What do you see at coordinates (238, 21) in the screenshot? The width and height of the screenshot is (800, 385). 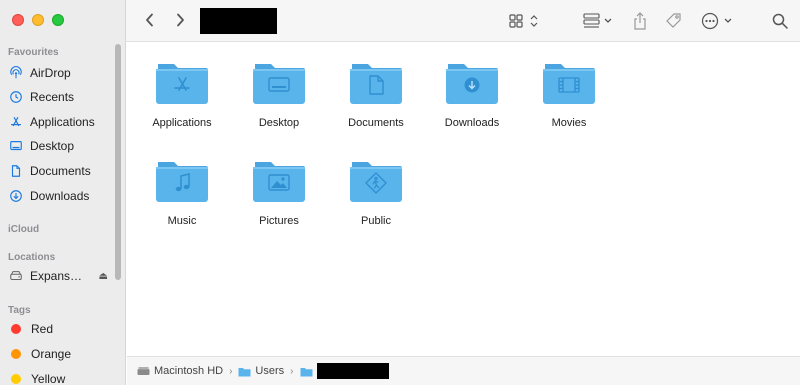 I see `window-title-redacted` at bounding box center [238, 21].